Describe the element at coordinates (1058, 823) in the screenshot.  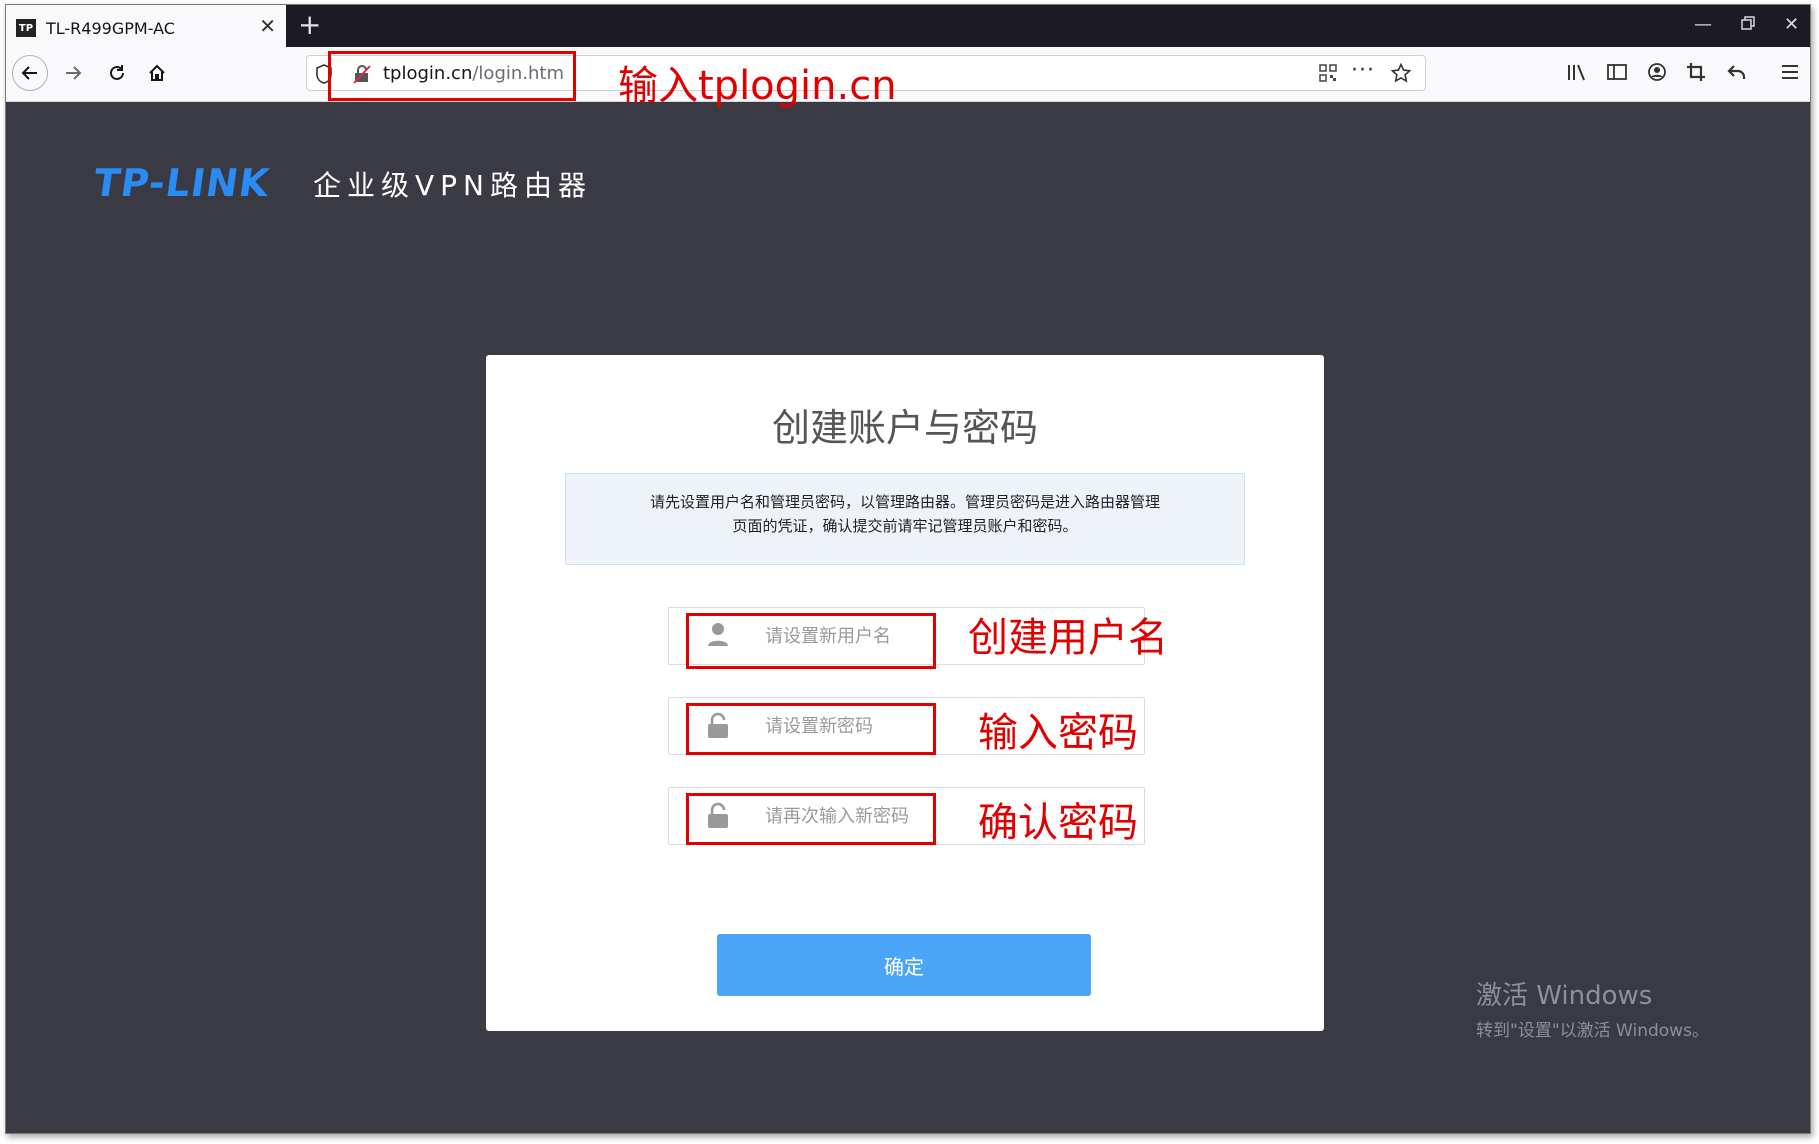
I see `confirm-annotation: 确认密码` at that location.